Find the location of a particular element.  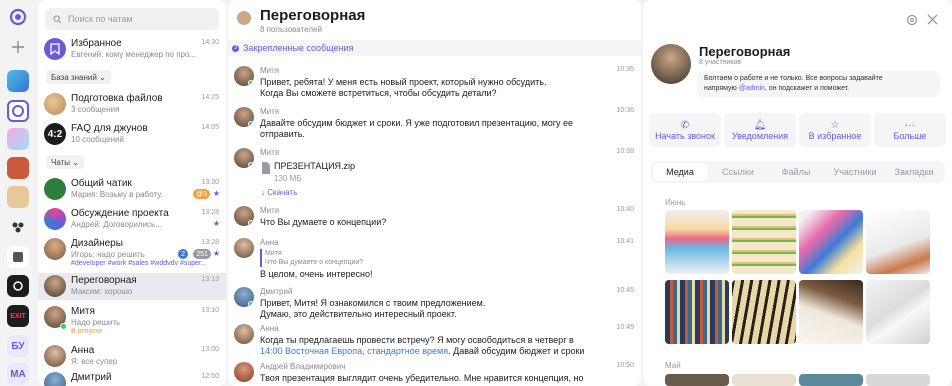

chat-item-selected: Переговорная Максим: хорошо 13:13 is located at coordinates (132, 286).